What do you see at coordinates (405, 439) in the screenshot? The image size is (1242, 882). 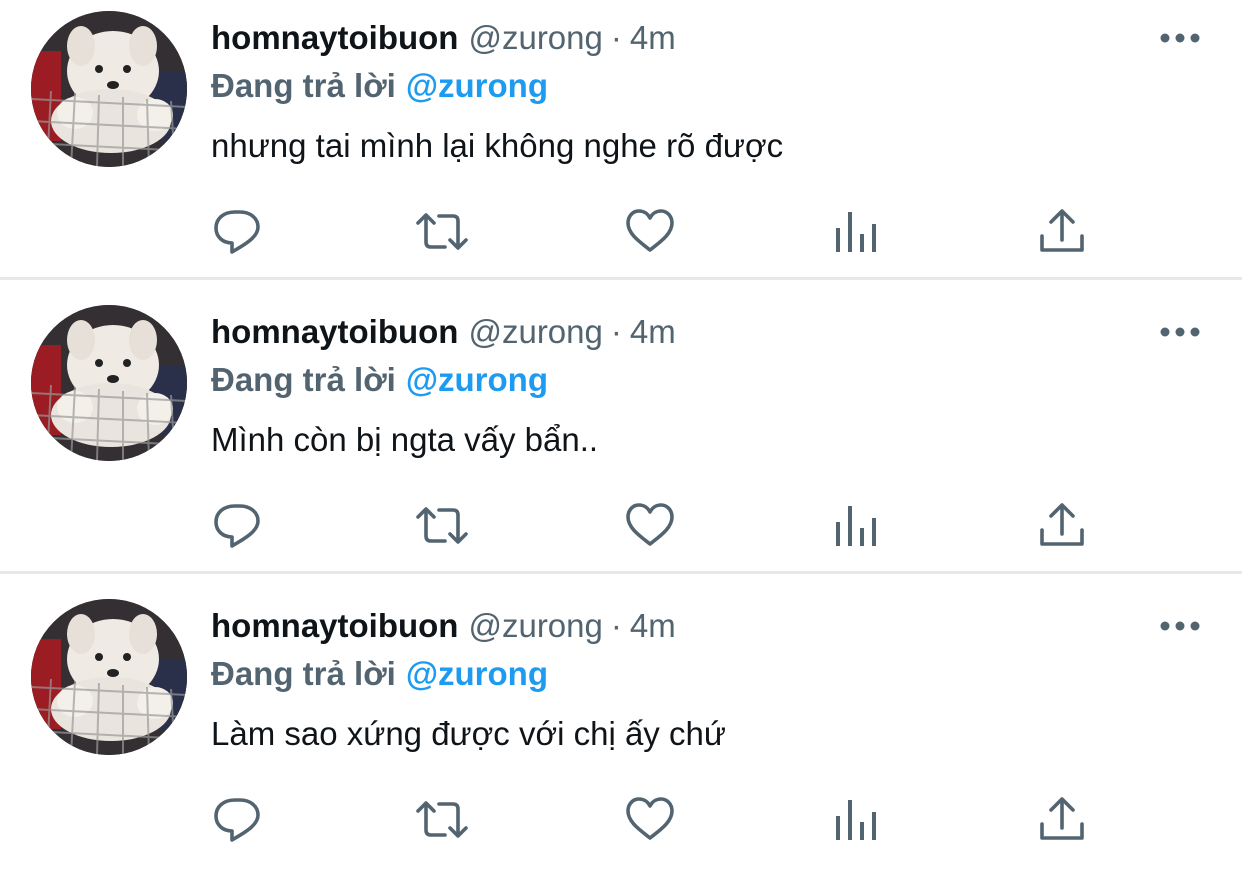 I see `tweet-text: Mình còn bị ngta vấy bẩn..` at bounding box center [405, 439].